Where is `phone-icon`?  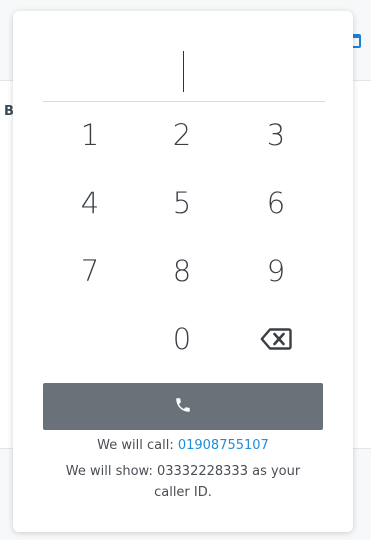
phone-icon is located at coordinates (183, 407).